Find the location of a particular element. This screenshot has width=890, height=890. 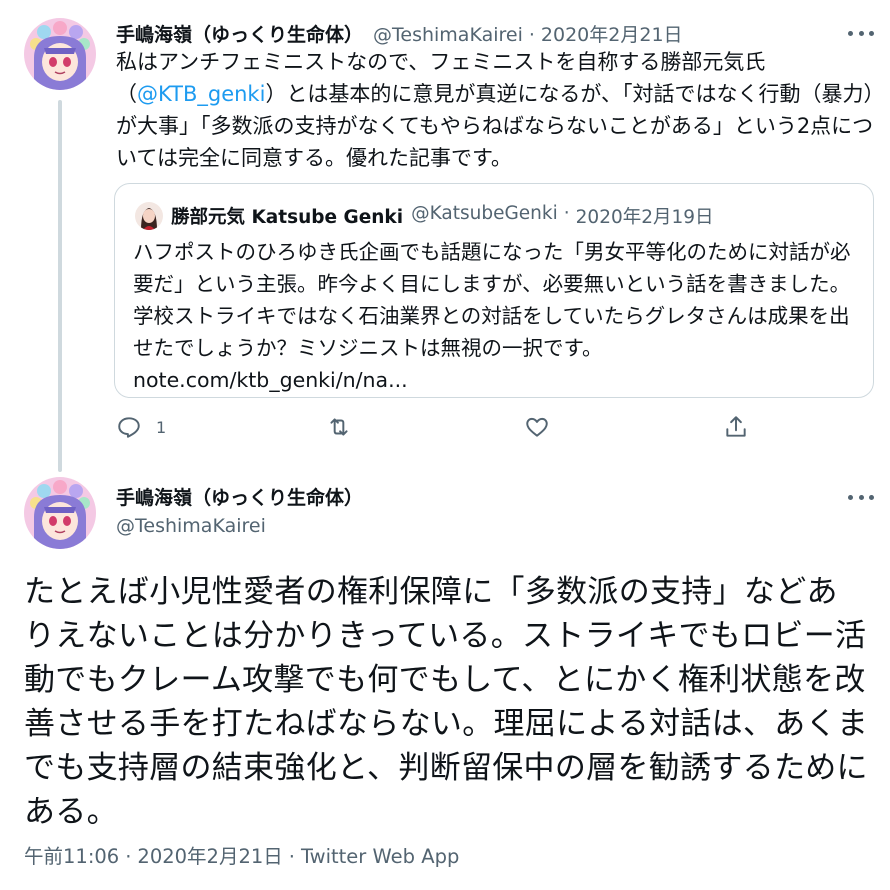

quoted-avatar is located at coordinates (149, 216).